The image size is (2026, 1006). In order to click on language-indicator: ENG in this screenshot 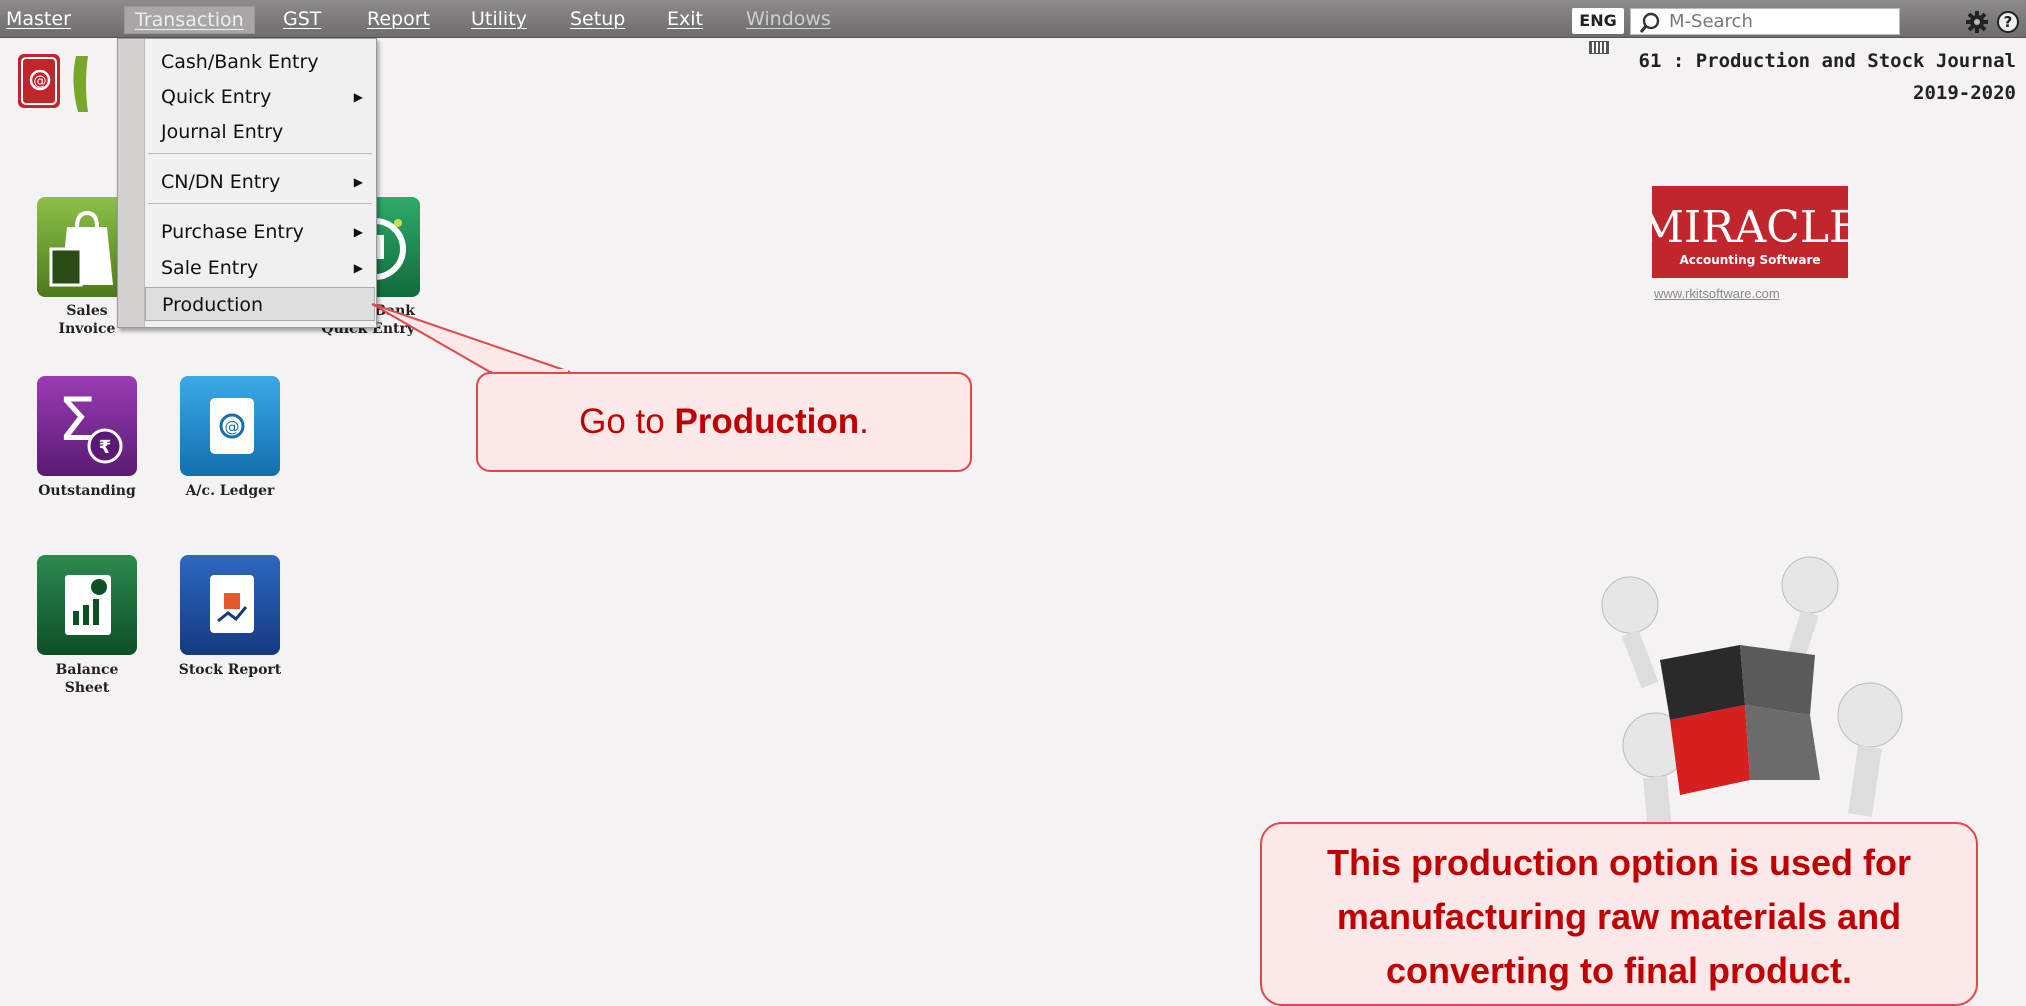, I will do `click(1598, 31)`.